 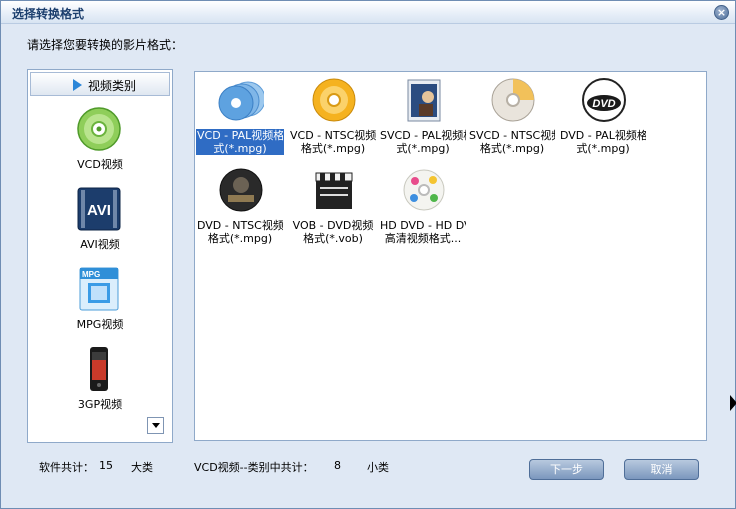 I want to click on vcd-ntsc-disc-icon, so click(x=334, y=100).